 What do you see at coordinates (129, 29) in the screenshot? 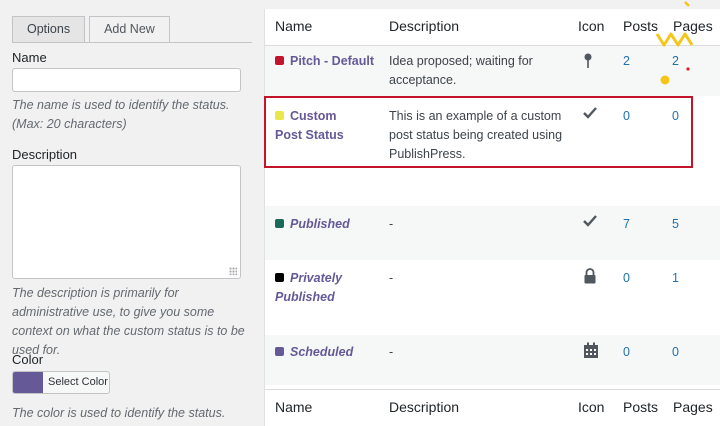
I see `tab-add-new: Add New` at bounding box center [129, 29].